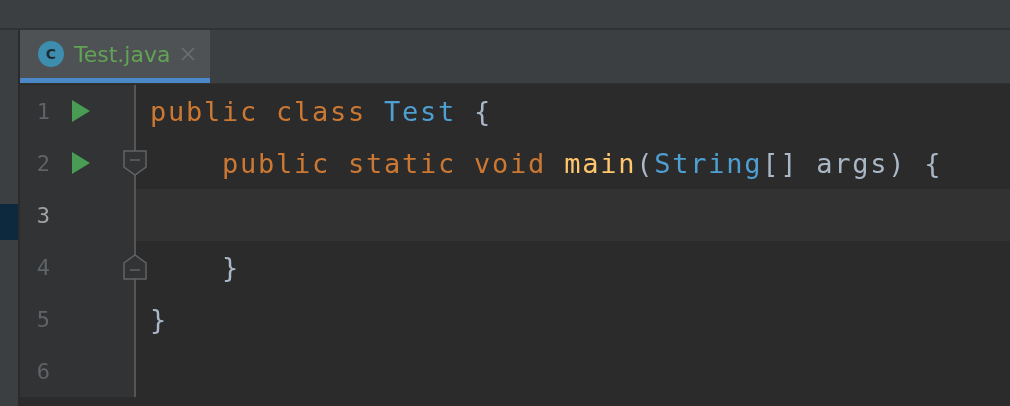 The image size is (1010, 406). What do you see at coordinates (188, 54) in the screenshot?
I see `close-icon` at bounding box center [188, 54].